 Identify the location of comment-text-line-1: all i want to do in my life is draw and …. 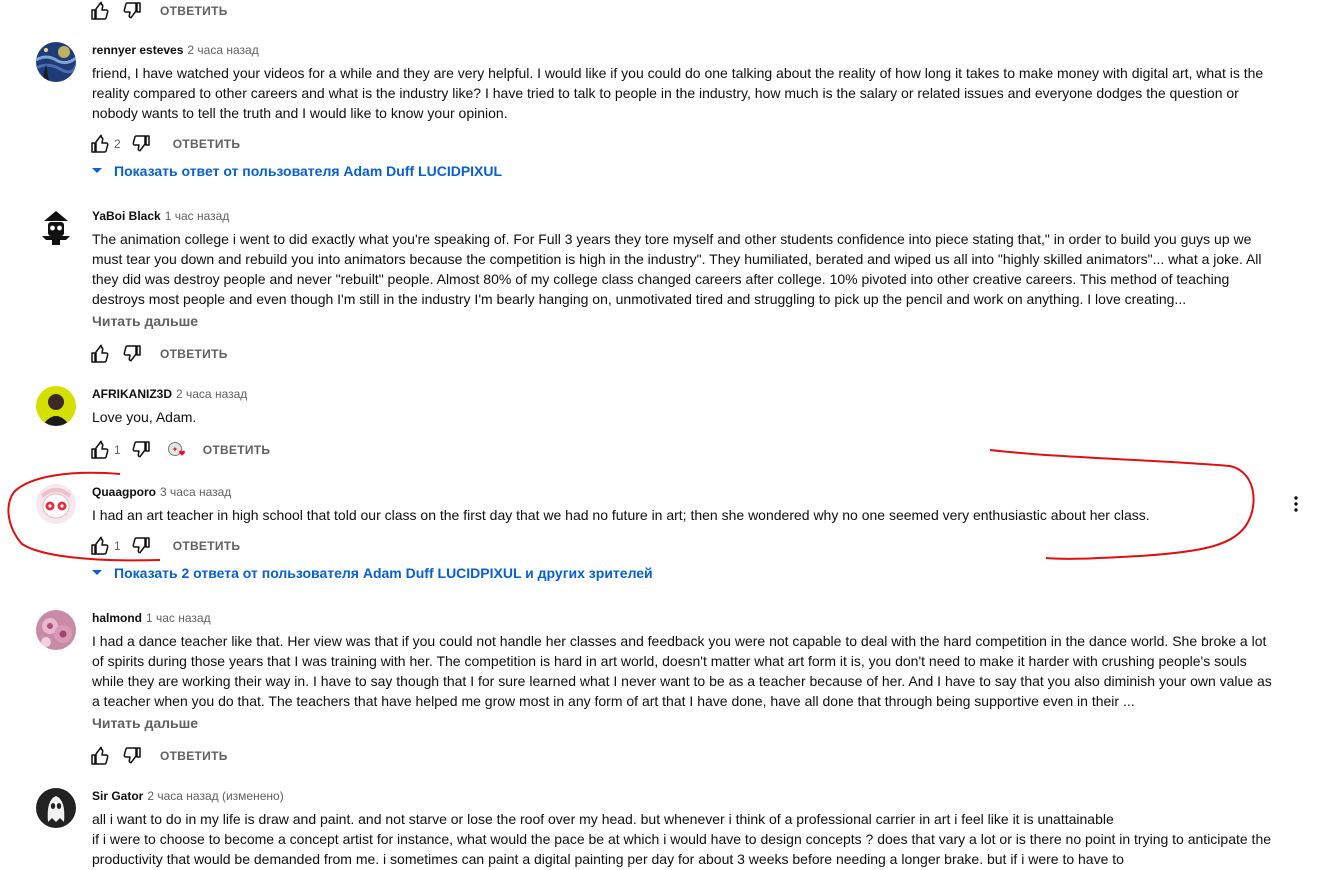
(603, 819).